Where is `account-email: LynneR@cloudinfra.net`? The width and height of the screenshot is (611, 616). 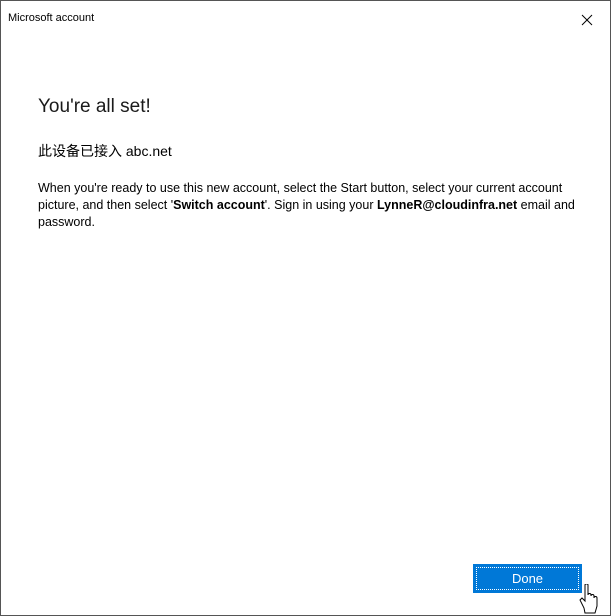 account-email: LynneR@cloudinfra.net is located at coordinates (447, 205).